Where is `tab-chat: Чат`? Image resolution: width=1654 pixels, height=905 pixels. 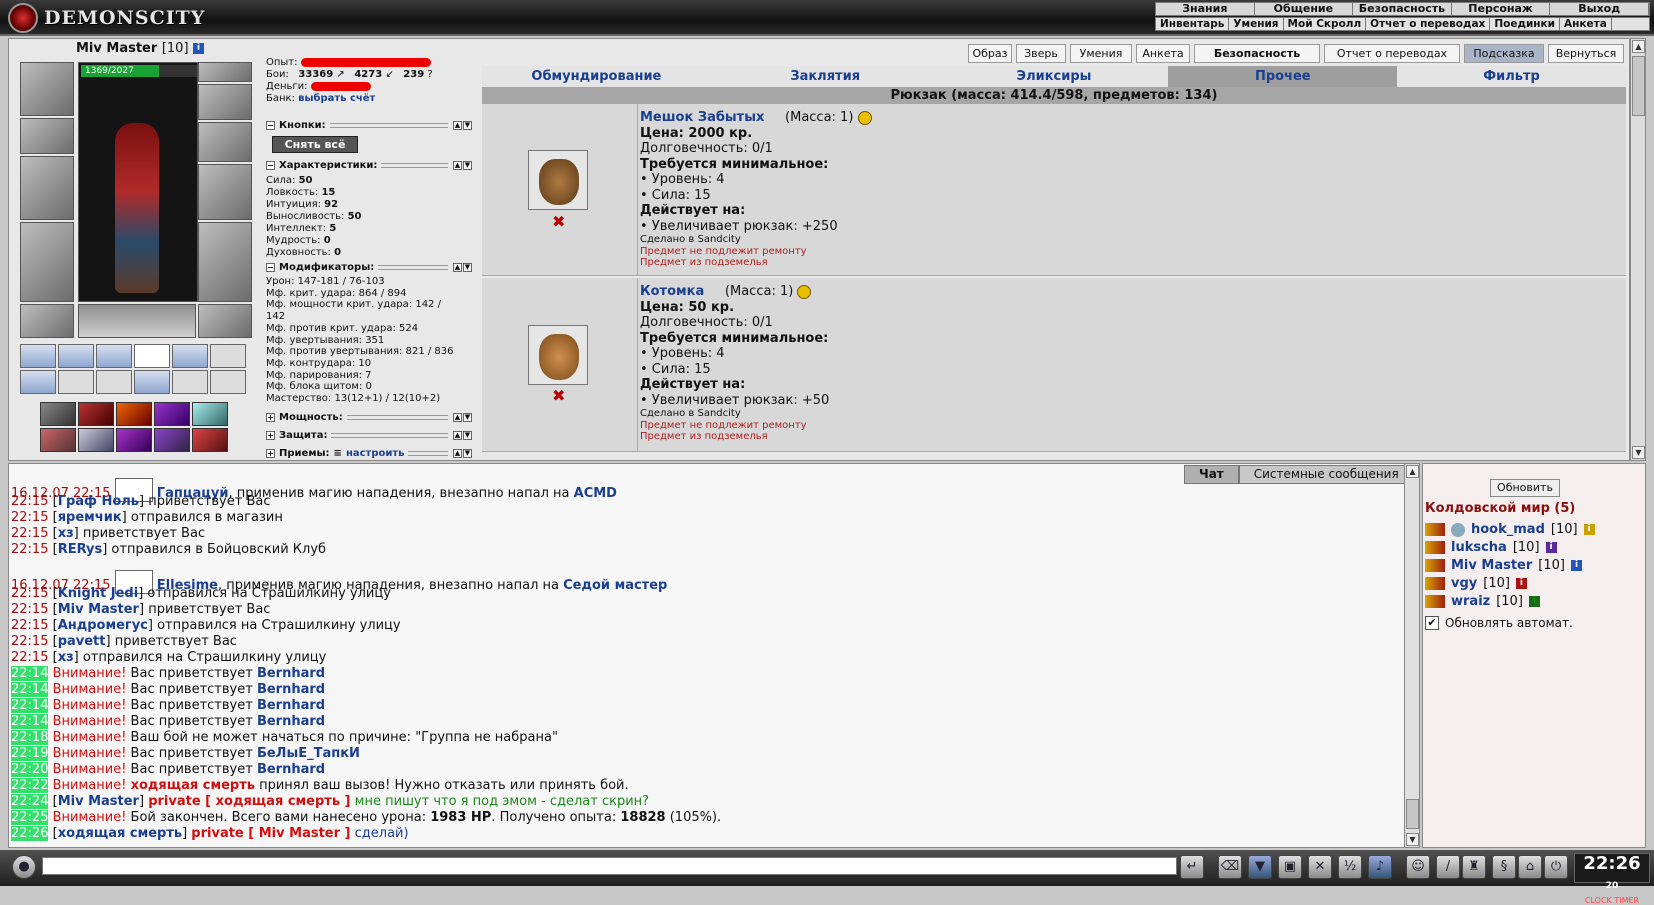
tab-chat: Чат is located at coordinates (1211, 474).